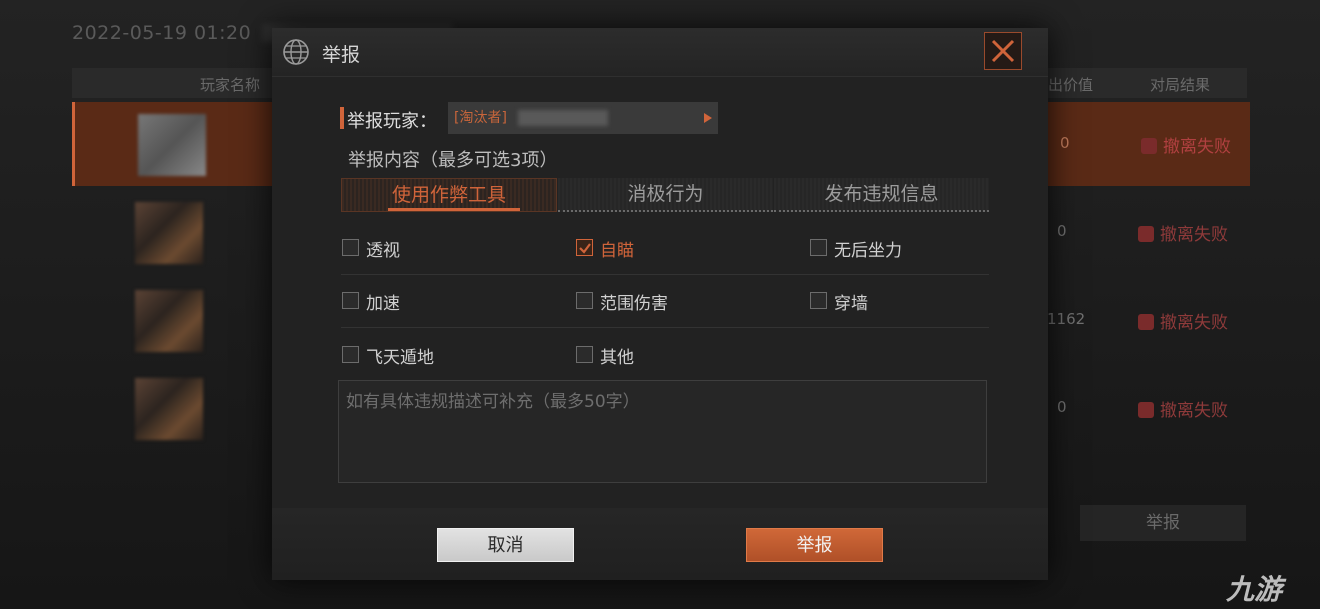  I want to click on submit-report-button: 举报, so click(814, 545).